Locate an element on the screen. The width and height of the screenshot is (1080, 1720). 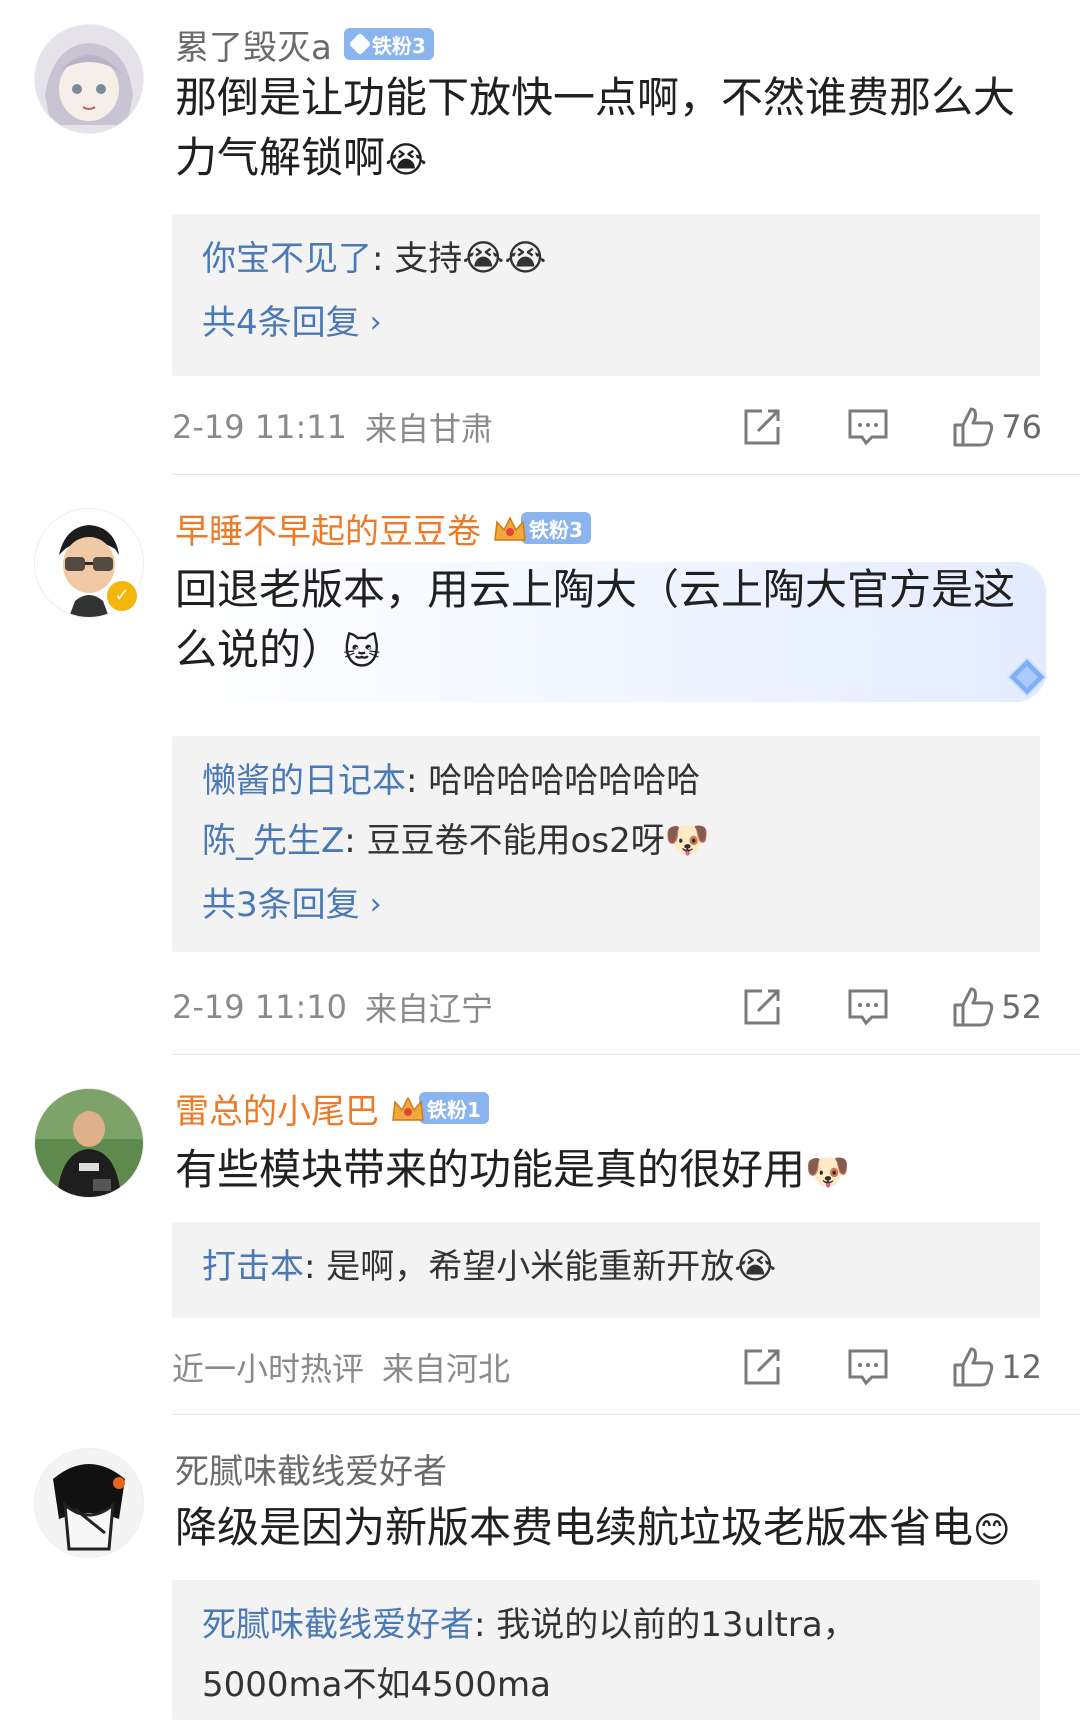
location: 来自辽宁 is located at coordinates (429, 1009).